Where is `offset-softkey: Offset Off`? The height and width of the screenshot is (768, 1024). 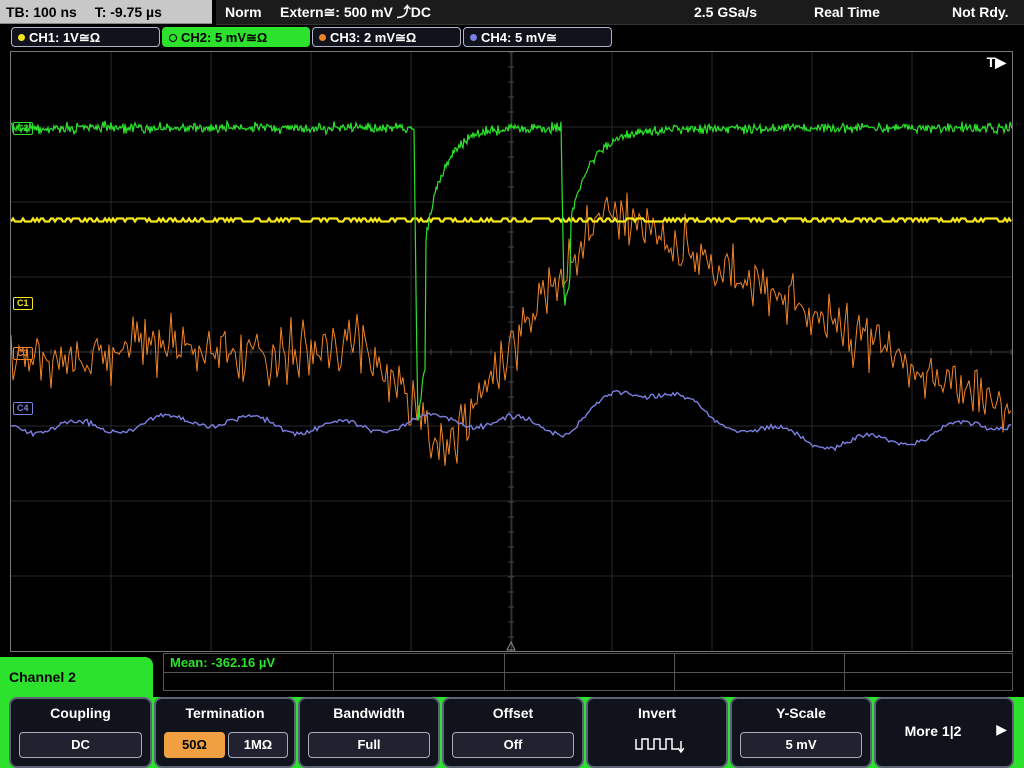 offset-softkey: Offset Off is located at coordinates (513, 732).